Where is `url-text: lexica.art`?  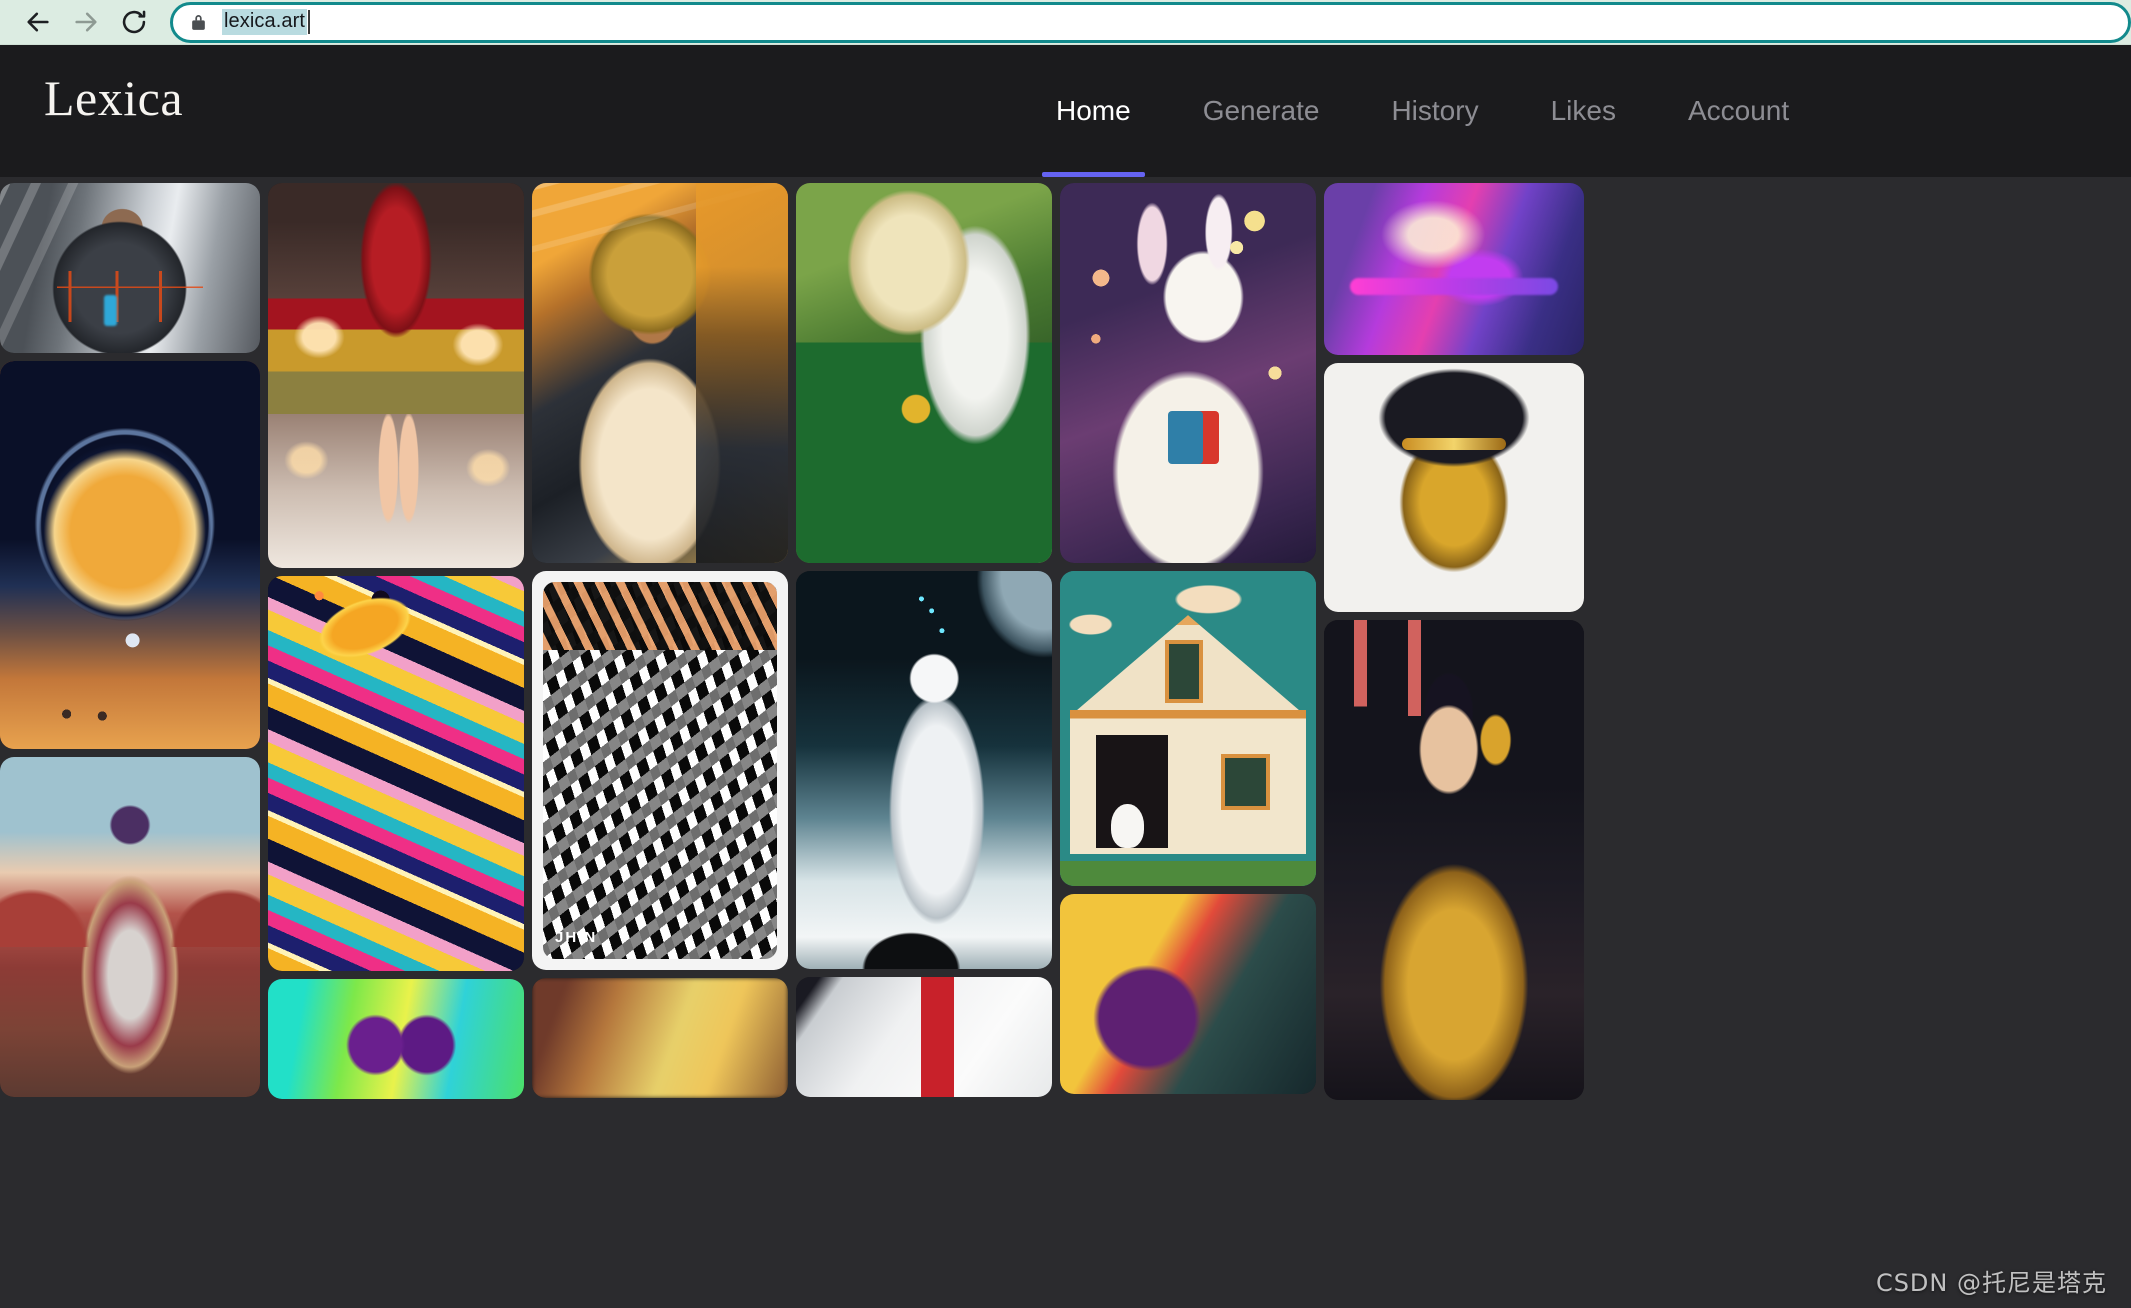 url-text: lexica.art is located at coordinates (265, 22).